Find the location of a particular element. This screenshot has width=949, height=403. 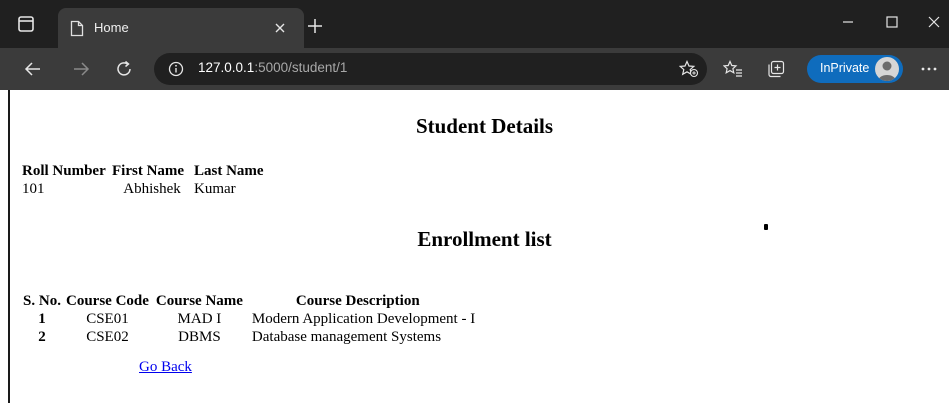

toolbar: 127.0.0.1:5000/student/1 InPrivate is located at coordinates (474, 69).